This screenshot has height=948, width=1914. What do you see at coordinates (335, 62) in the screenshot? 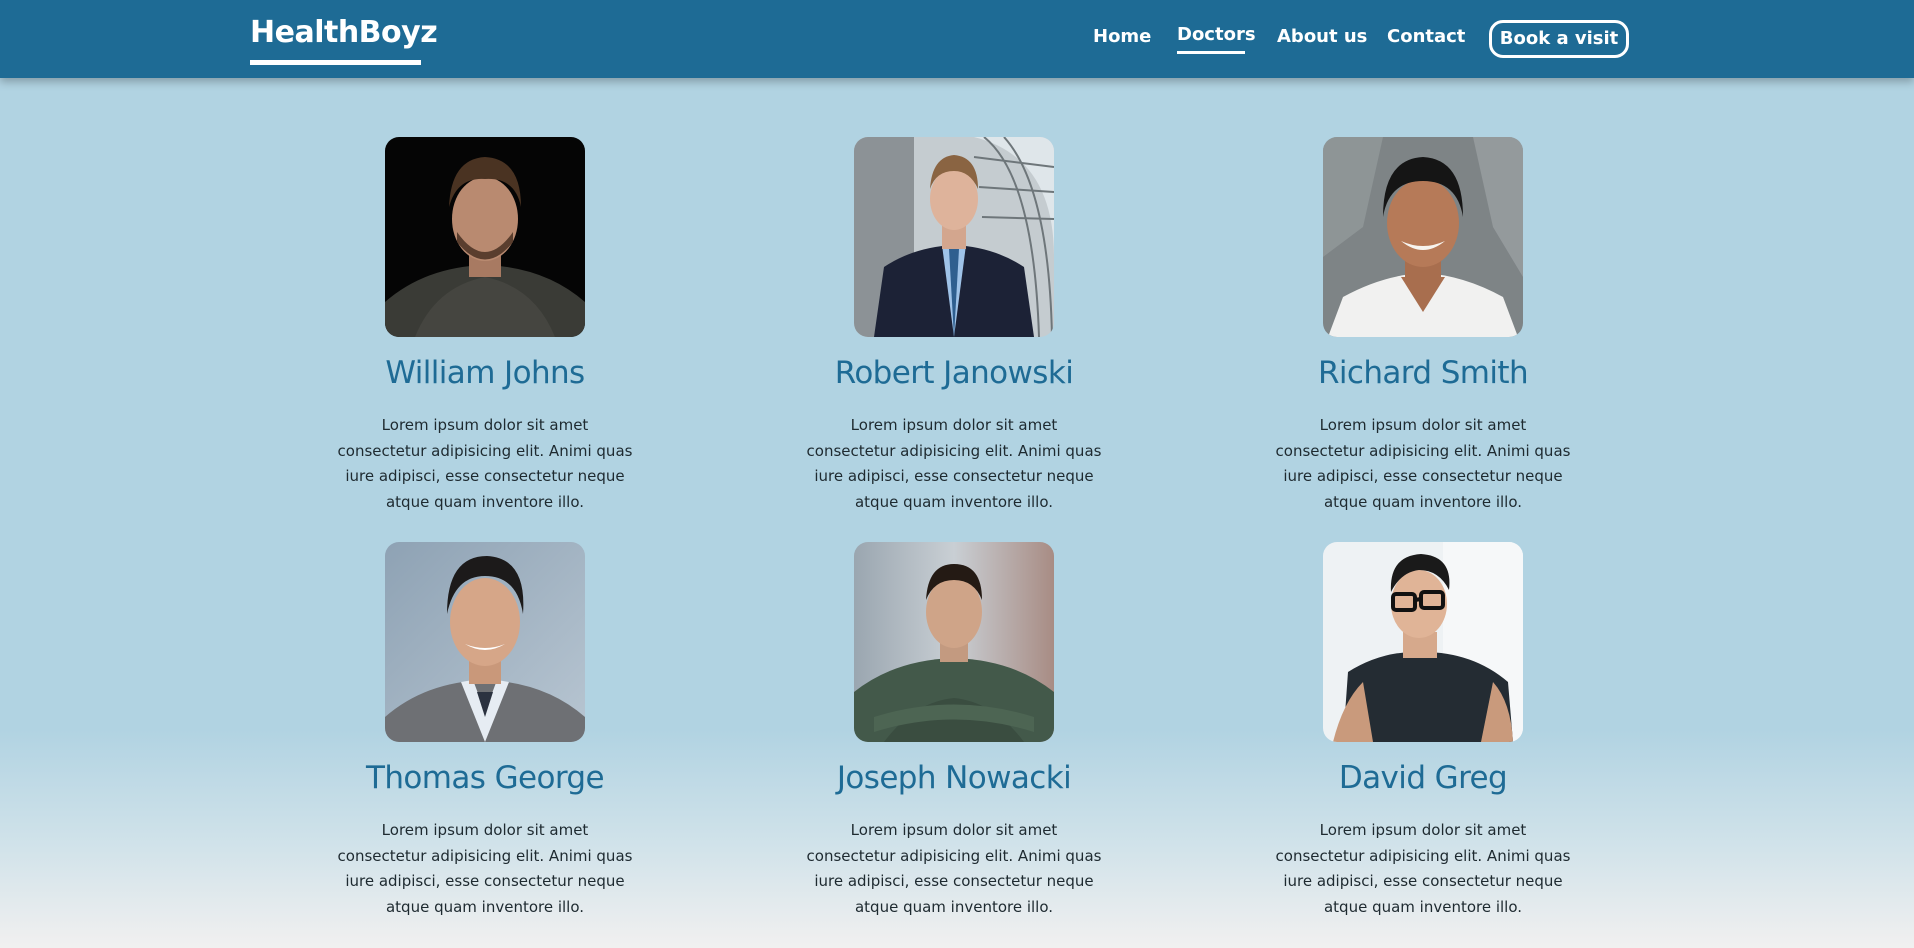
I see `logo-underline` at bounding box center [335, 62].